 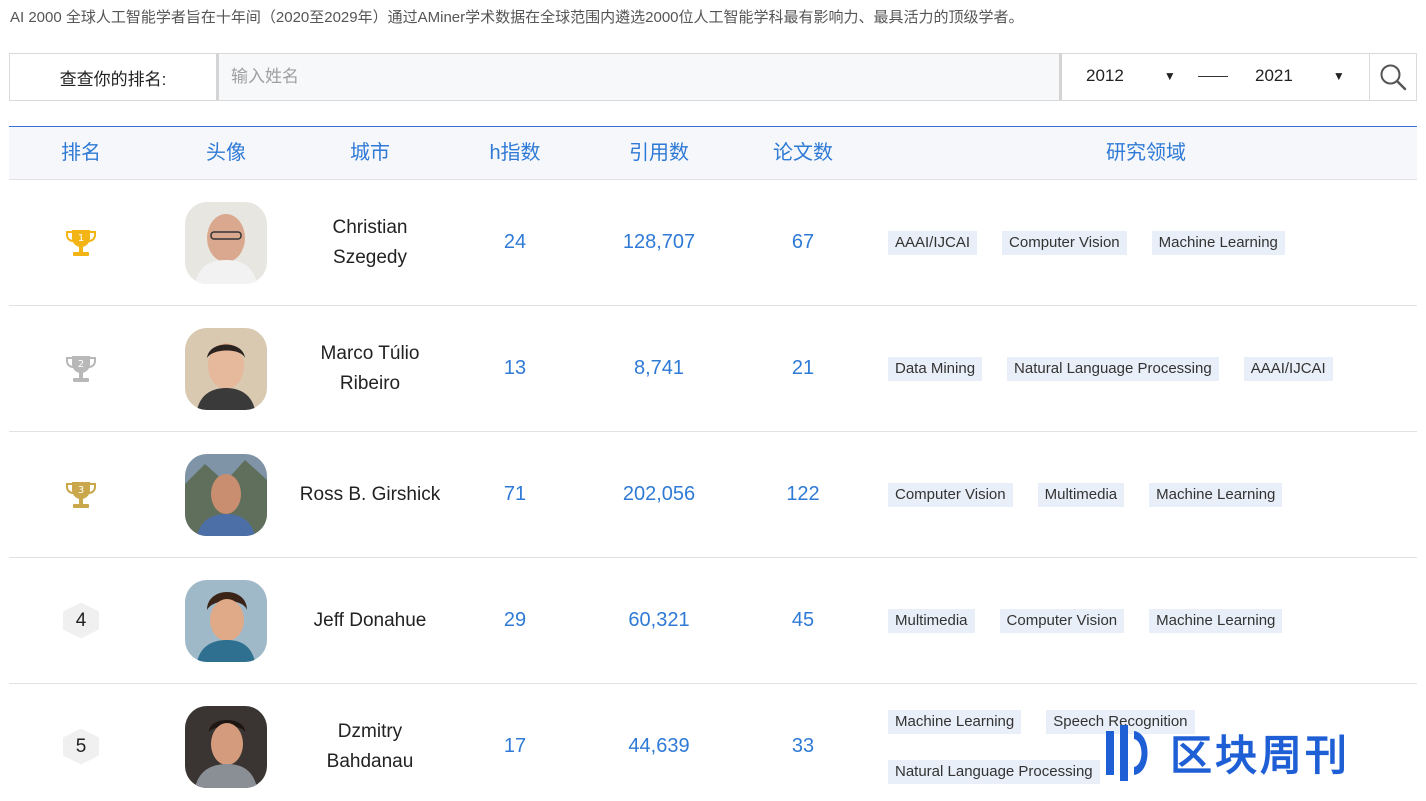 What do you see at coordinates (515, 494) in the screenshot?
I see `h-index-value: 71` at bounding box center [515, 494].